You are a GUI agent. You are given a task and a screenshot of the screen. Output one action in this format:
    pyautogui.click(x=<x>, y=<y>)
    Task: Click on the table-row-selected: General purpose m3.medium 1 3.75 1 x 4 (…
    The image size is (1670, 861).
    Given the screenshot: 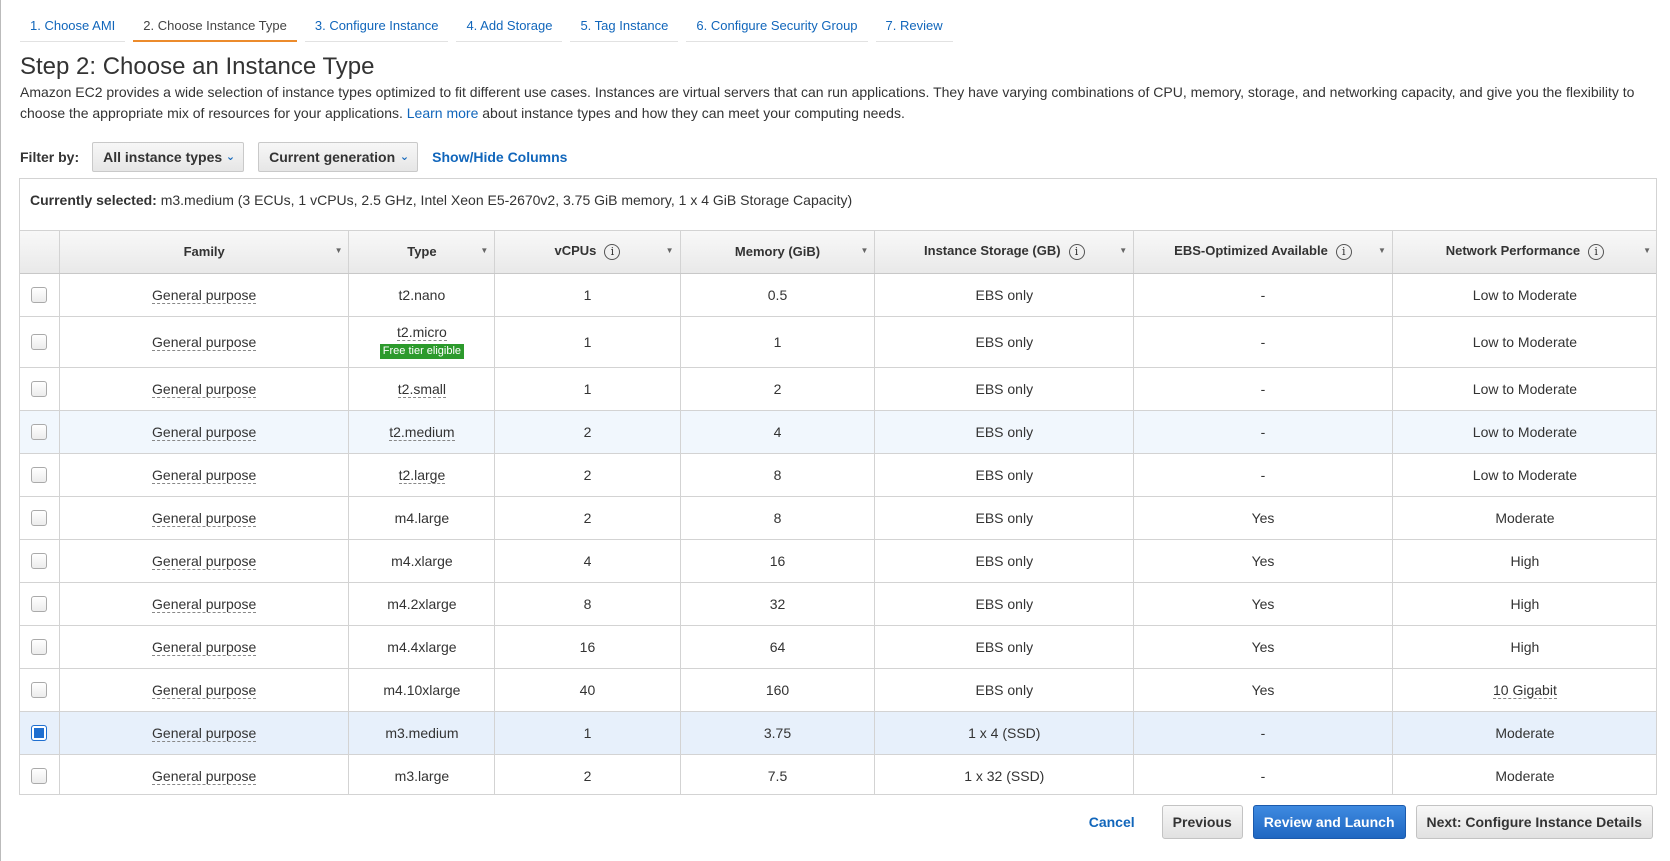 What is the action you would take?
    pyautogui.click(x=838, y=733)
    